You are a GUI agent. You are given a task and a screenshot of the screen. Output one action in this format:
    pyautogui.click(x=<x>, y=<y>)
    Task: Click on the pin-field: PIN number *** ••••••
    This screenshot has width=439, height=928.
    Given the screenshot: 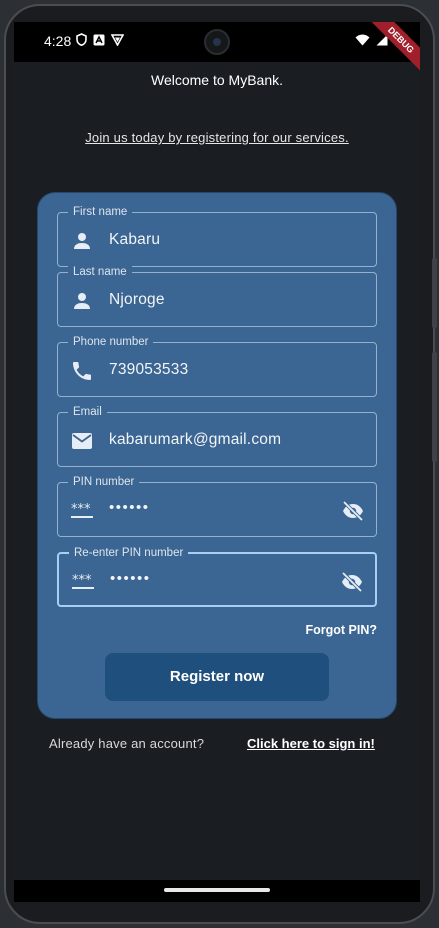 What is the action you would take?
    pyautogui.click(x=217, y=506)
    